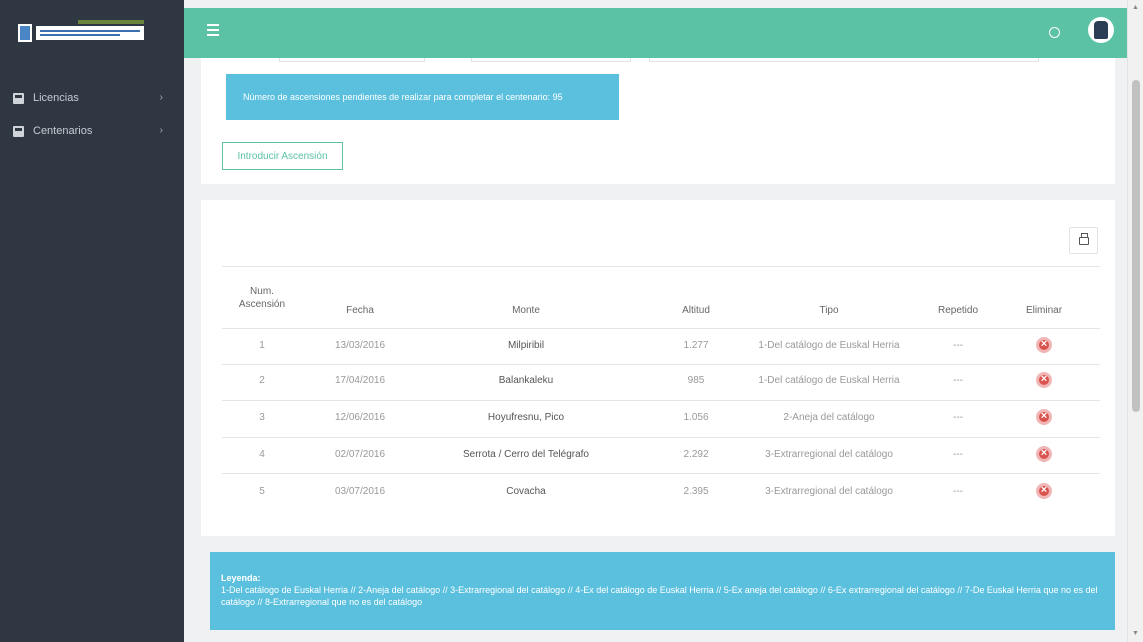 Image resolution: width=1143 pixels, height=642 pixels. I want to click on cell-fecha: 03/07/2016, so click(360, 491).